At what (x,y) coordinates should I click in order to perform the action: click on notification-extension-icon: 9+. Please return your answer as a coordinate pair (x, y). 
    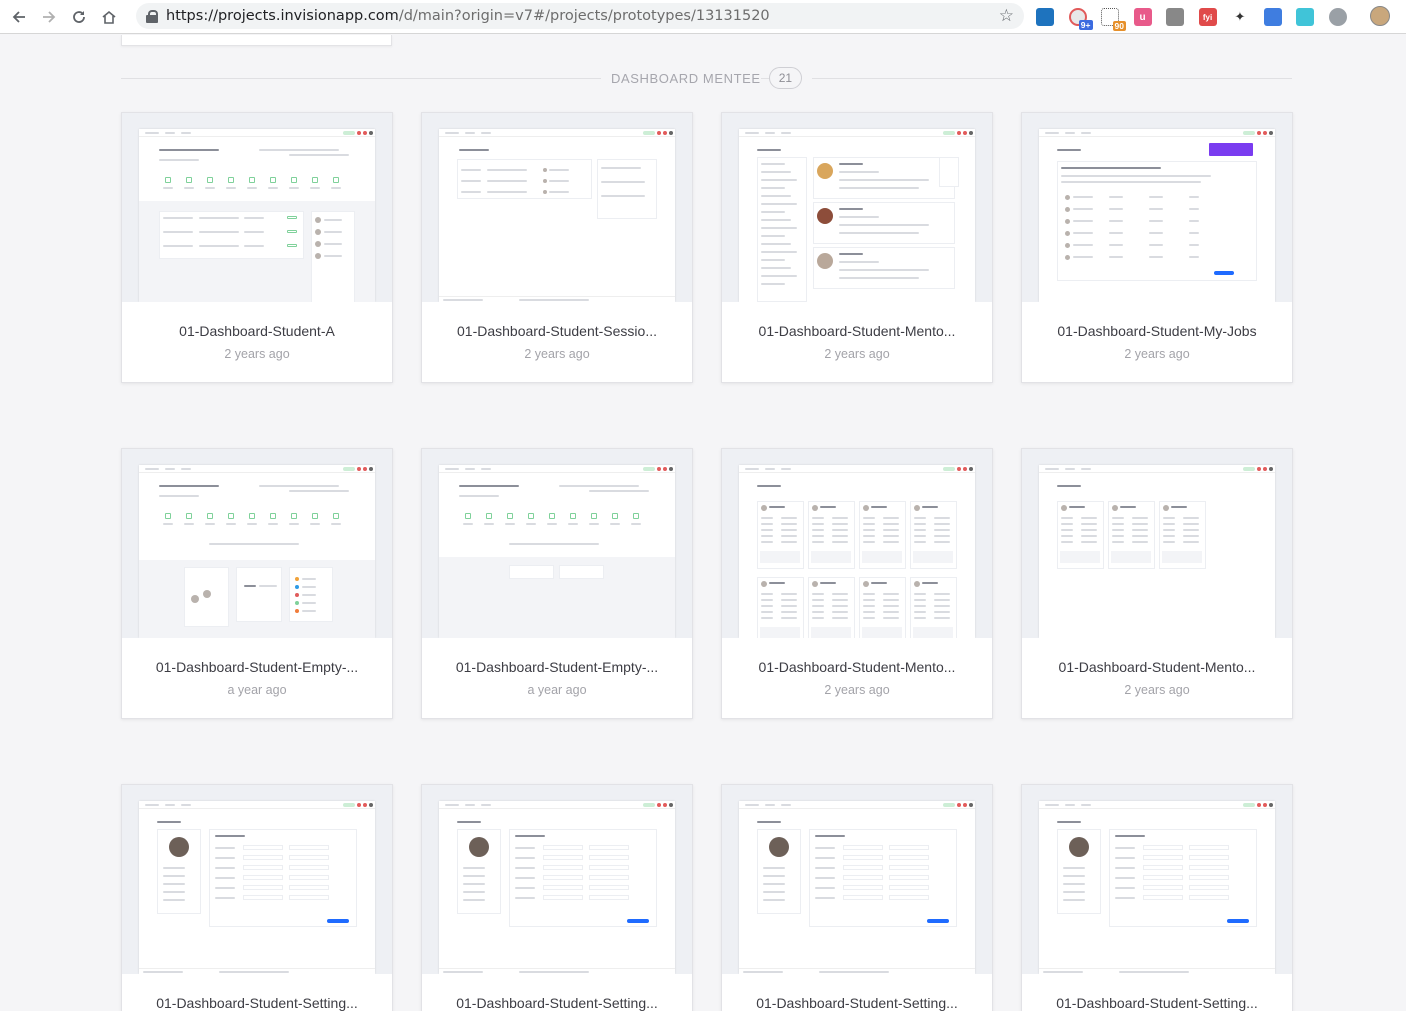
    Looking at the image, I should click on (1080, 19).